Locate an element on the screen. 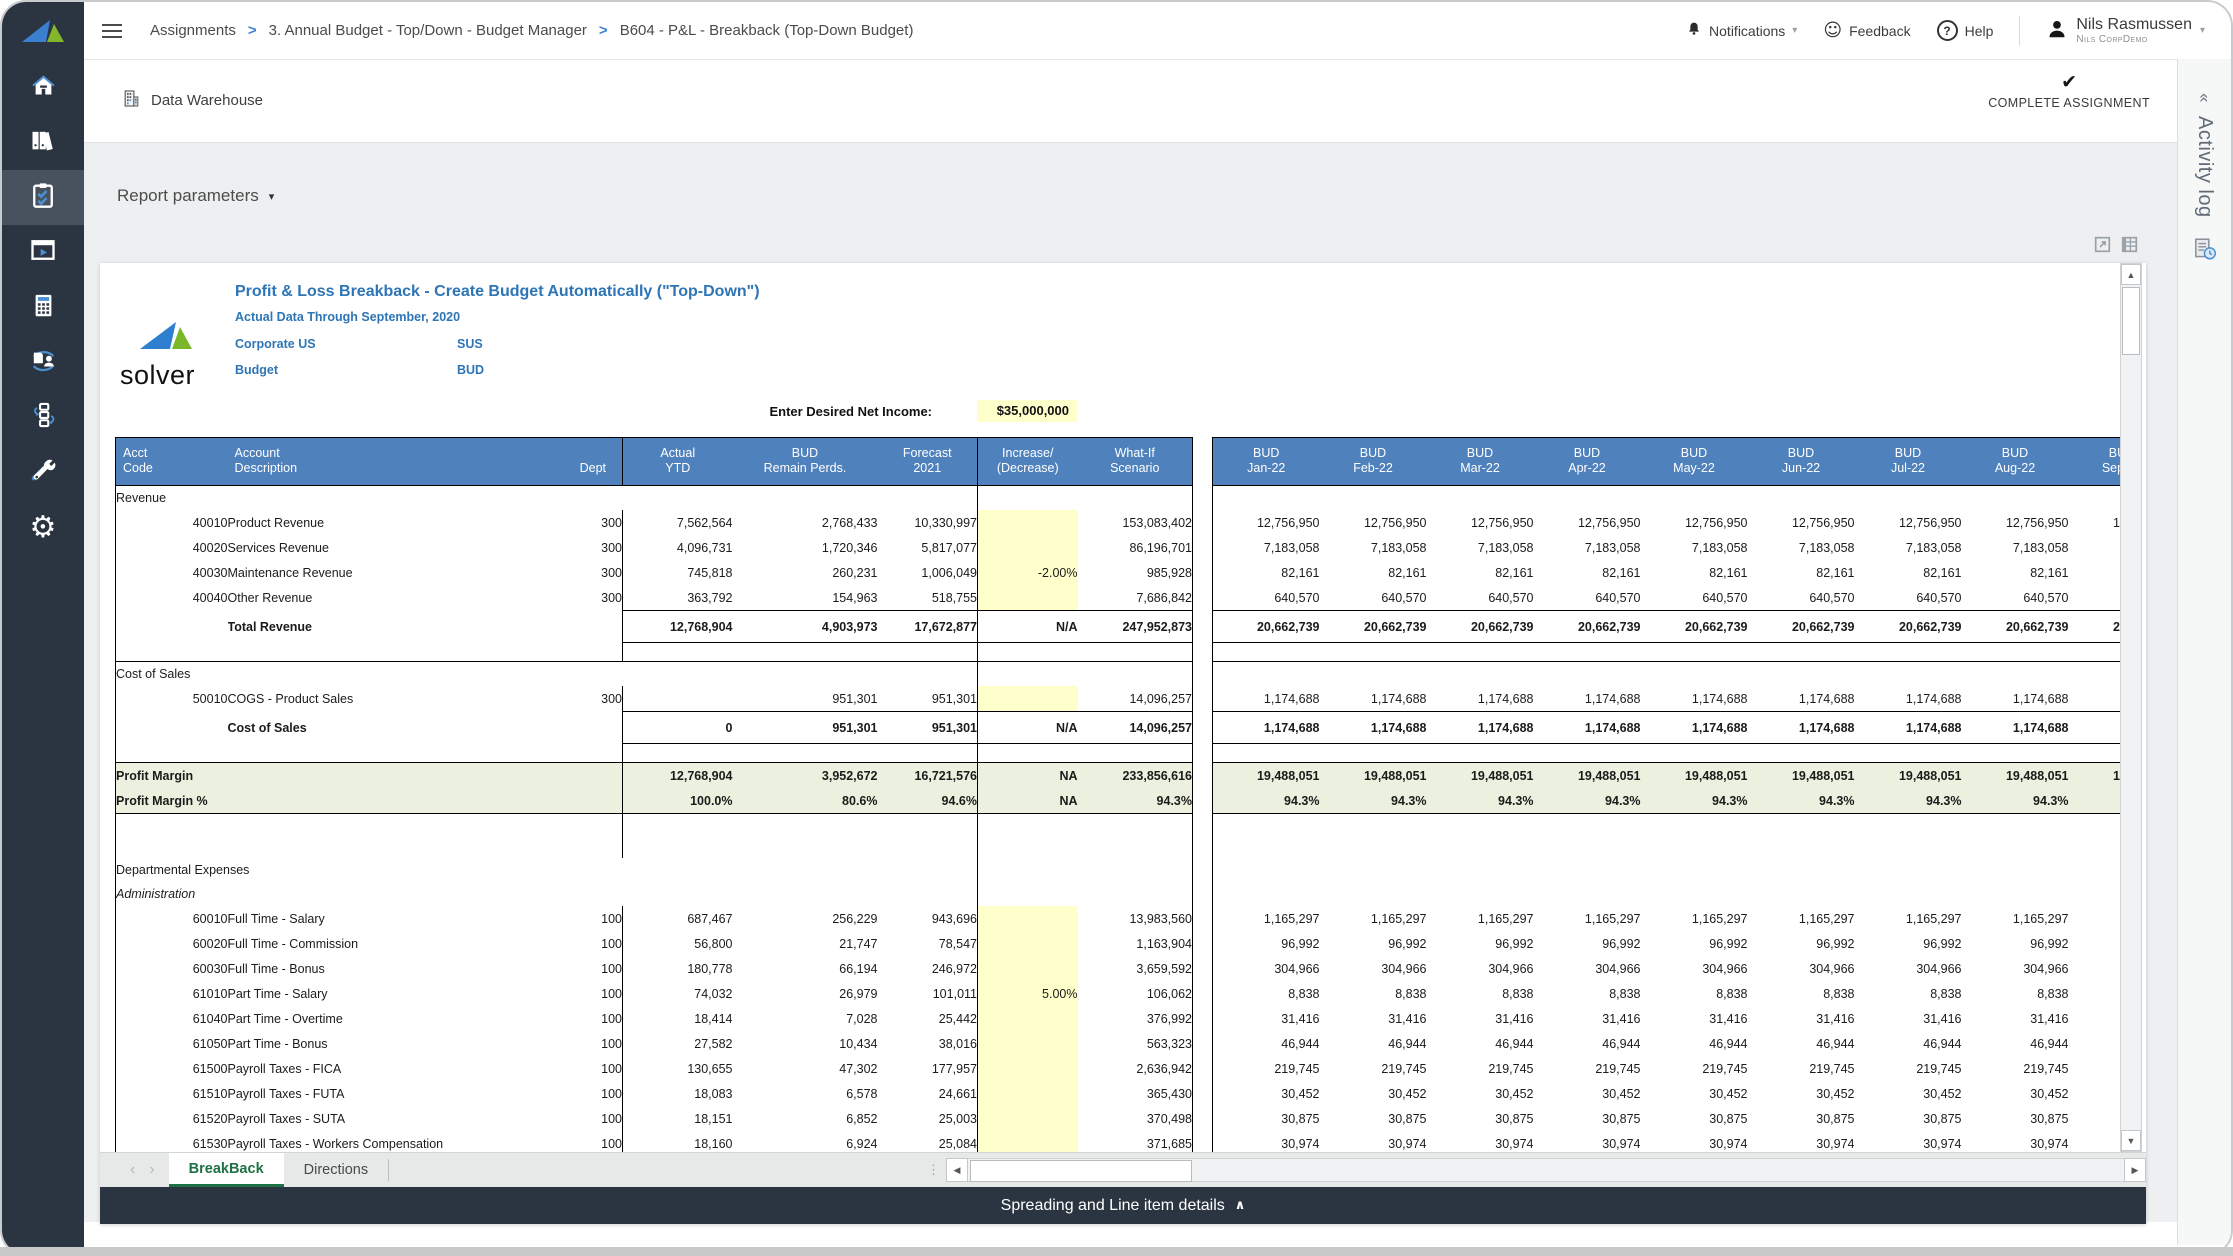  vertical-scrollbar-thumb is located at coordinates (2131, 321).